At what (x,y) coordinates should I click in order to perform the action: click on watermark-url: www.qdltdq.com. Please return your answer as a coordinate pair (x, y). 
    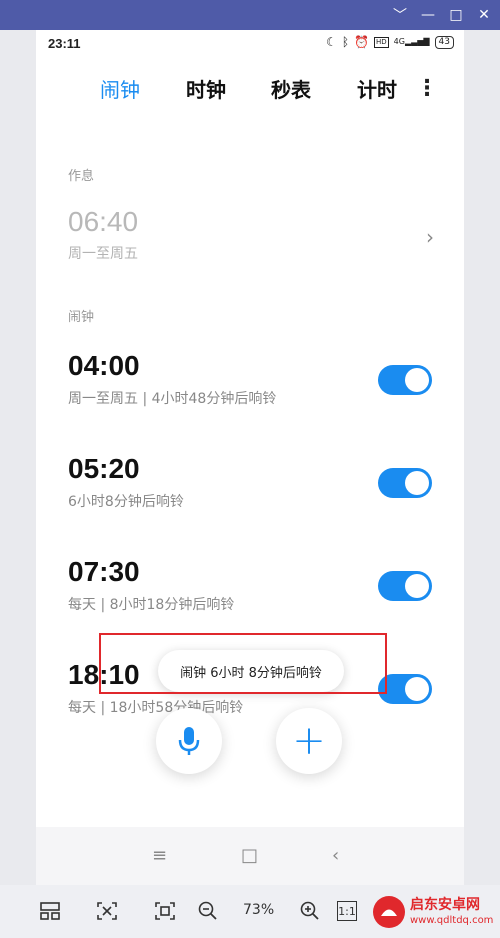
    Looking at the image, I should click on (452, 920).